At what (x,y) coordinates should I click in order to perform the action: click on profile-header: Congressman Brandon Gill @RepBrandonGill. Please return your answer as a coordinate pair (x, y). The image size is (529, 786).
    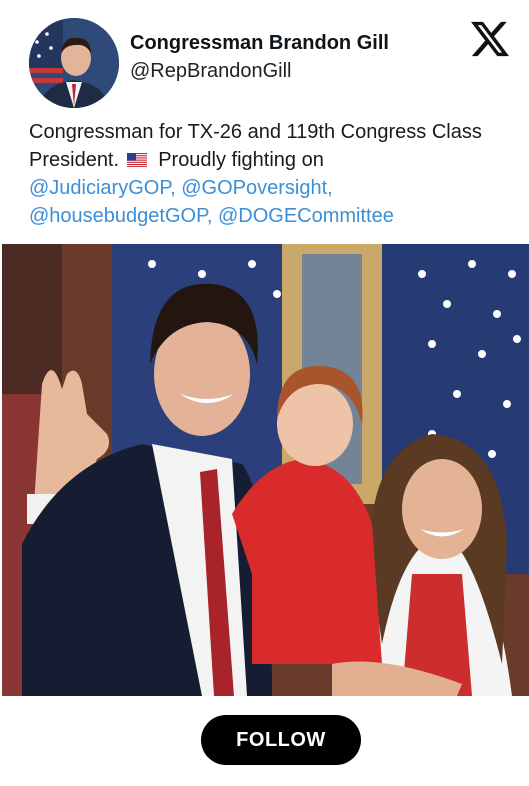
    Looking at the image, I should click on (269, 64).